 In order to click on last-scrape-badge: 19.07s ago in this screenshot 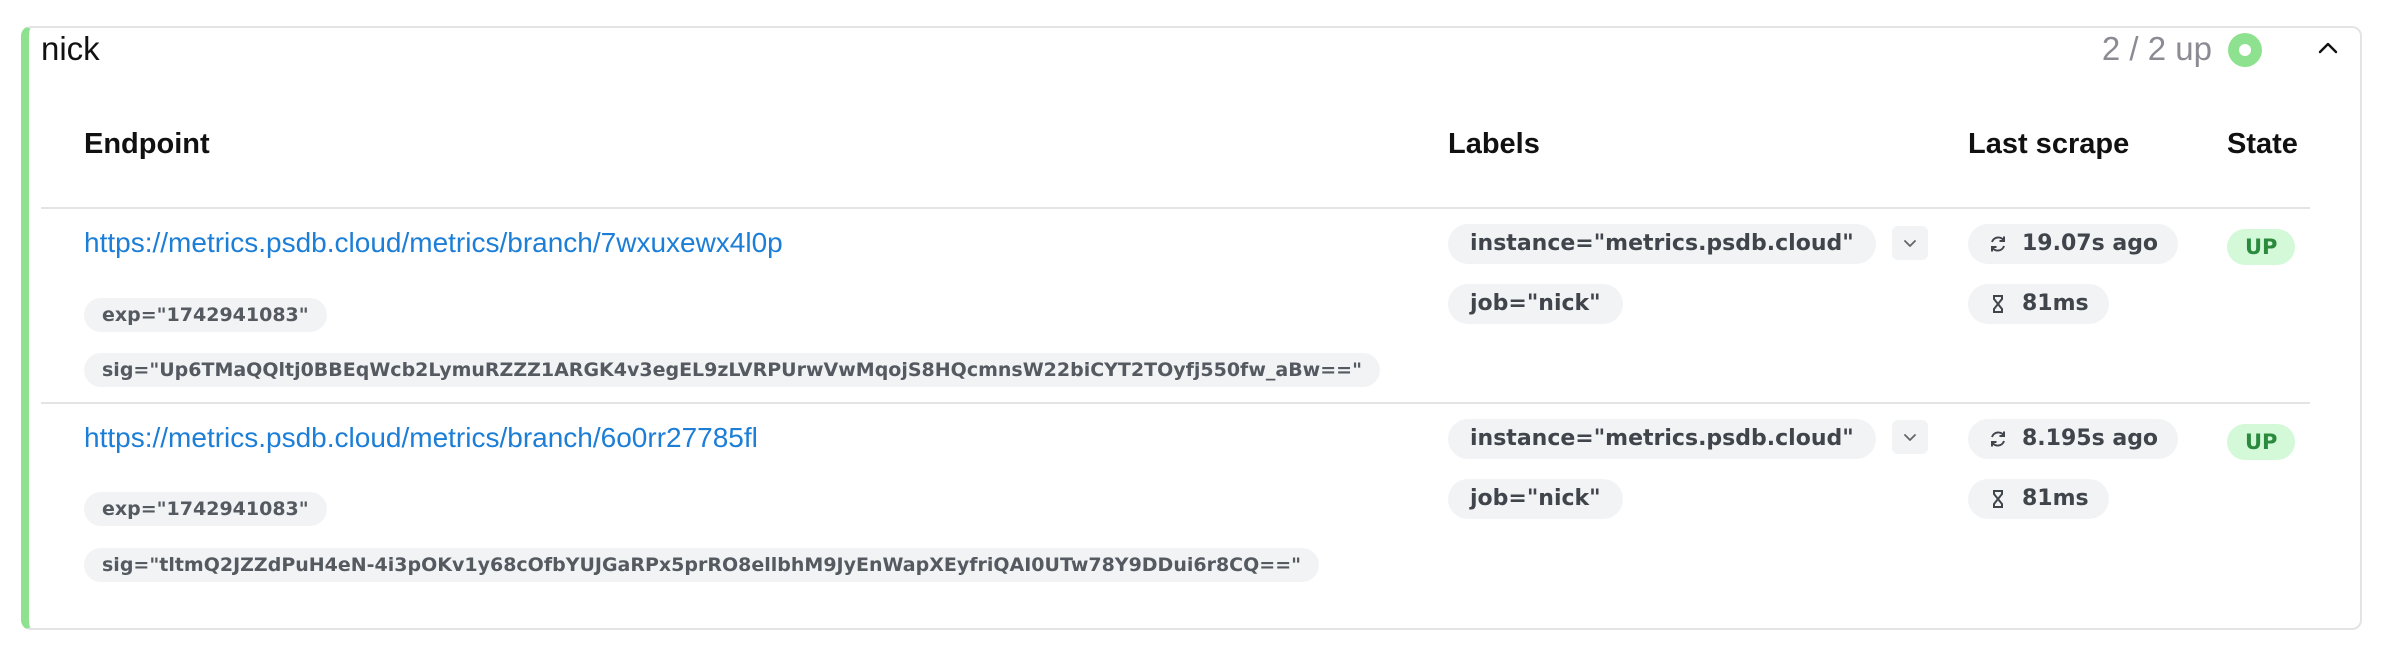, I will do `click(2073, 244)`.